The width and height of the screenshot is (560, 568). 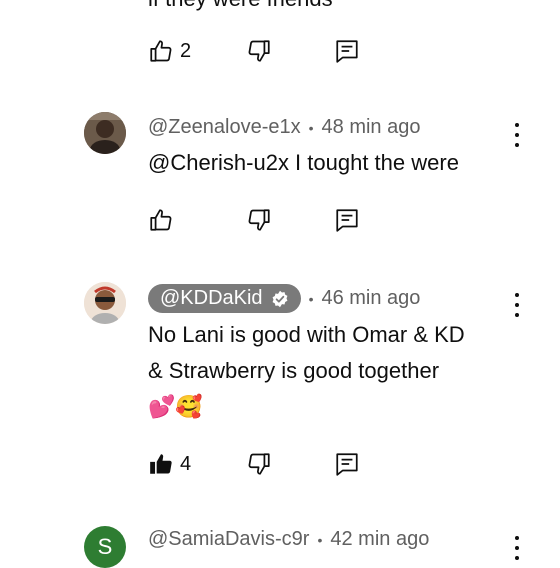 I want to click on previous-comment-text: if they were friends, so click(x=240, y=6).